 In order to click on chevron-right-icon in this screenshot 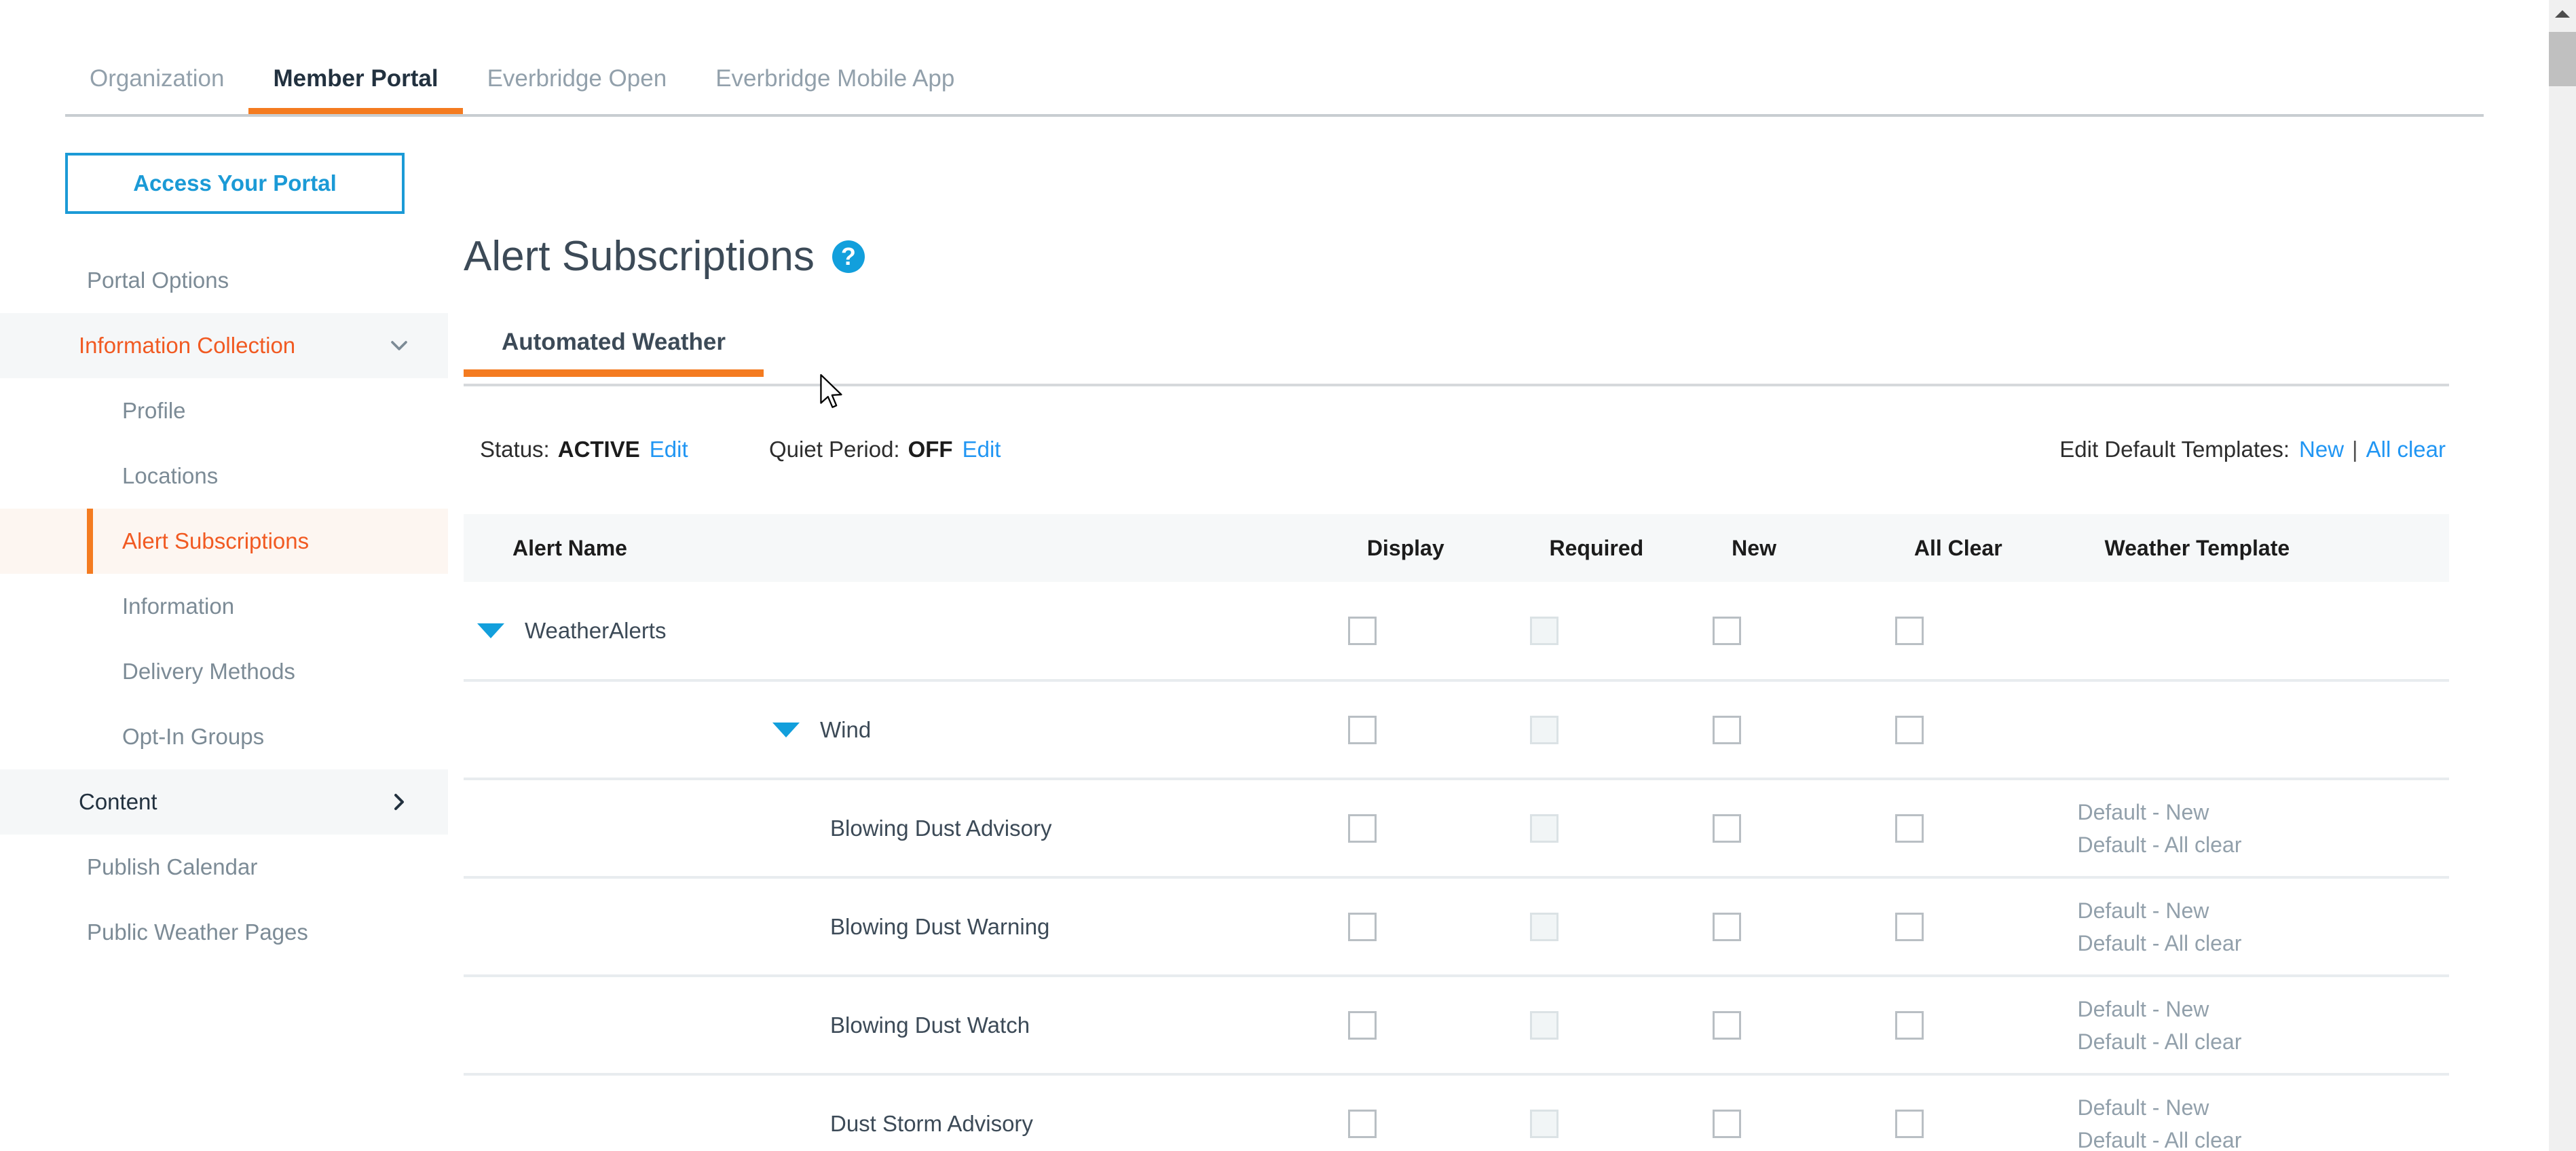, I will do `click(399, 802)`.